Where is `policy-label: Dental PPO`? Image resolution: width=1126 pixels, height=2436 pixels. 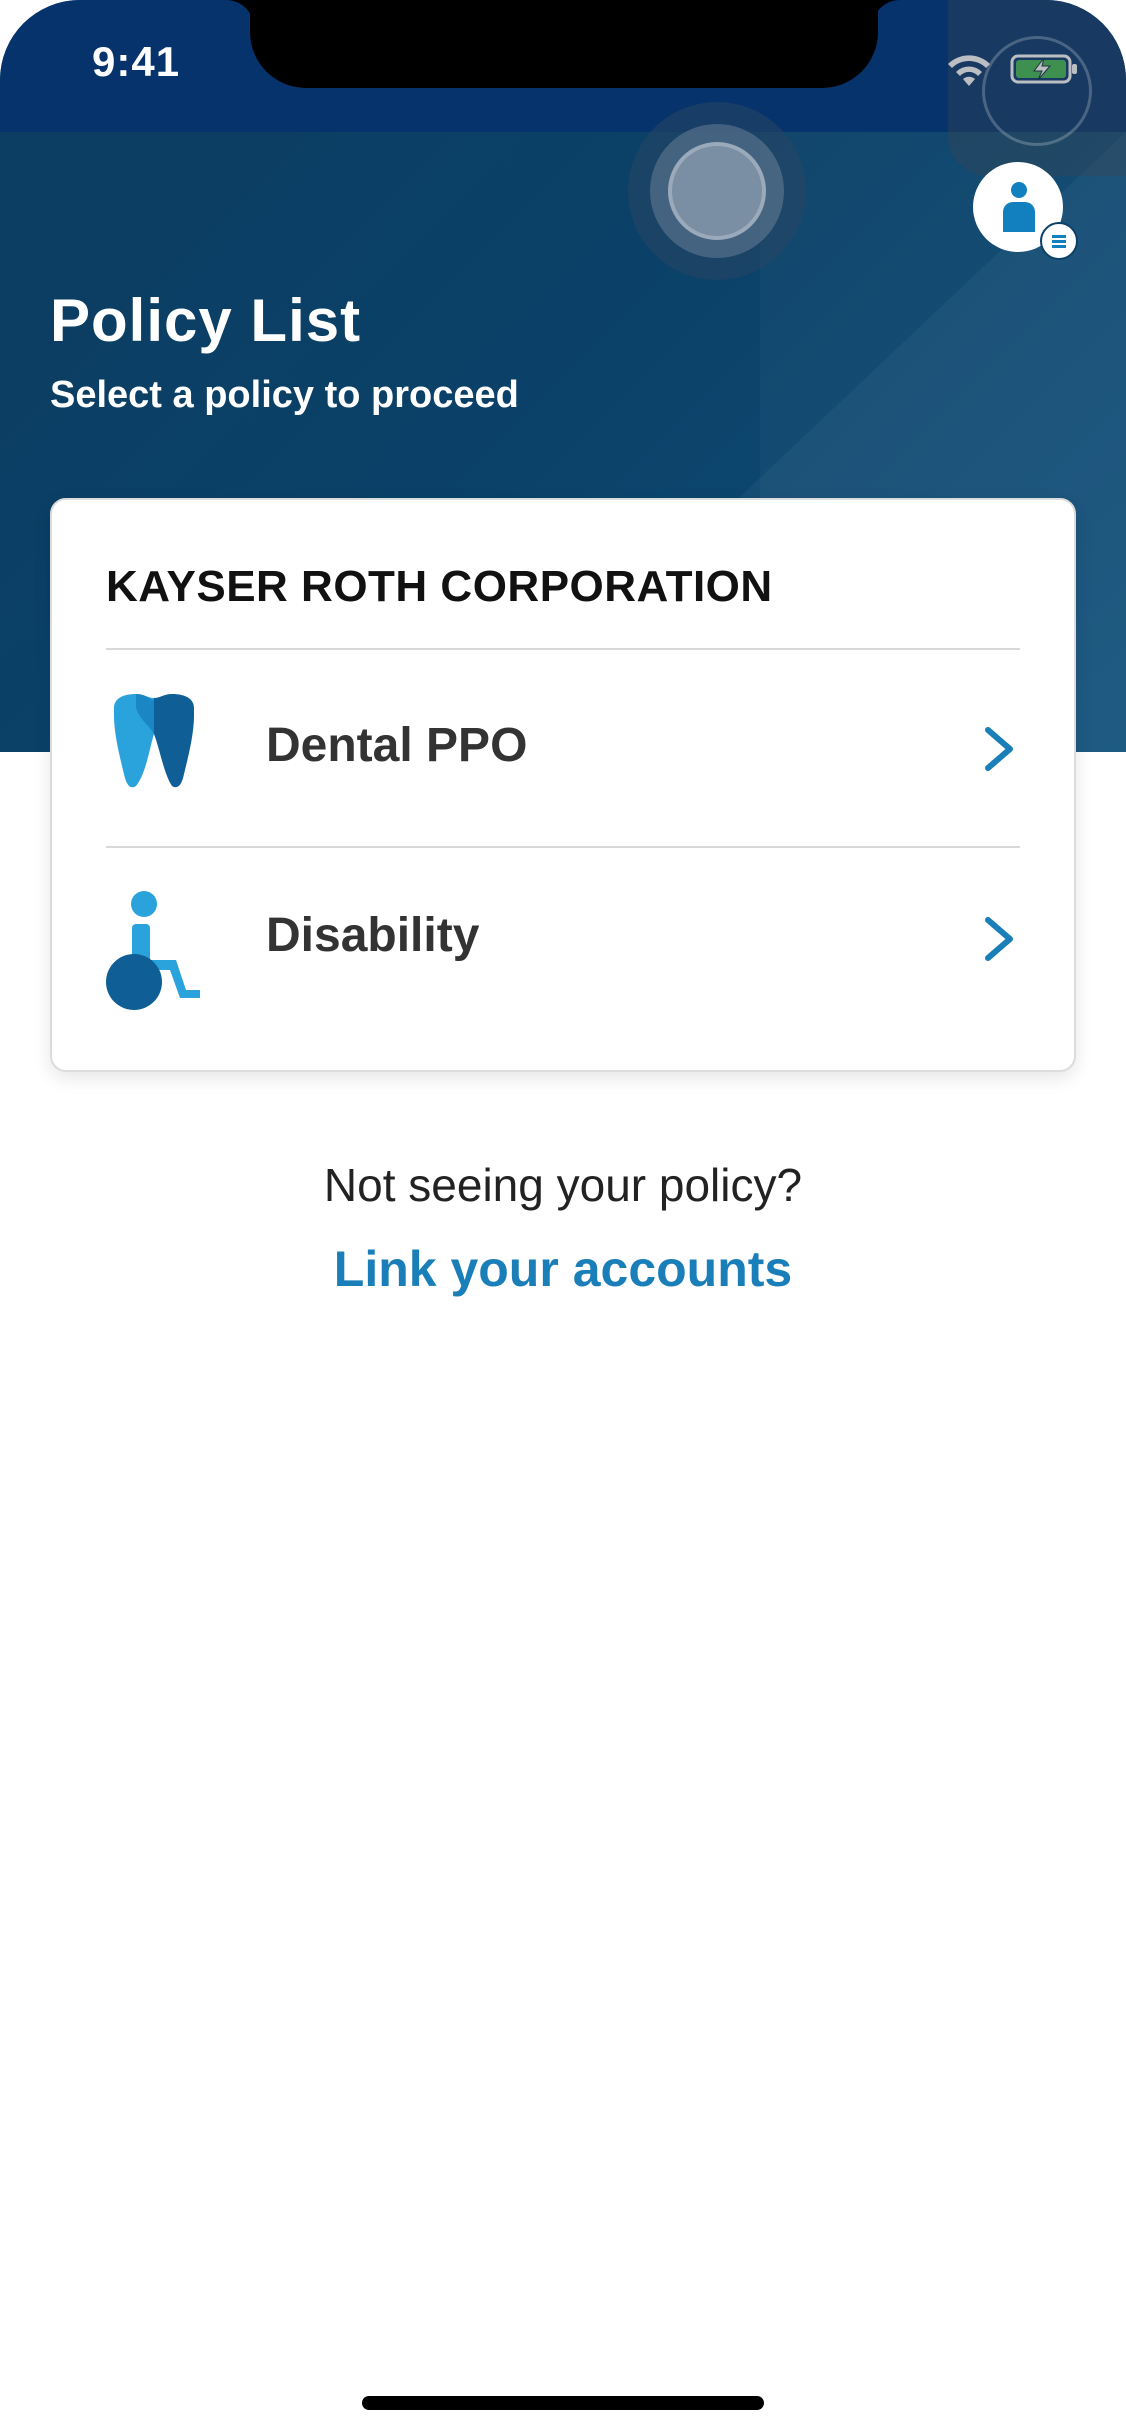 policy-label: Dental PPO is located at coordinates (397, 745).